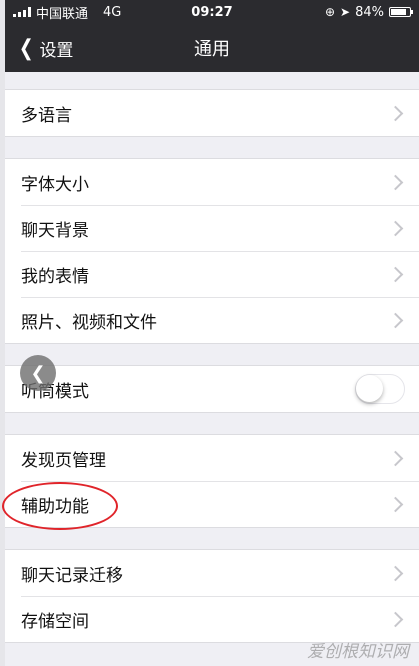 Image resolution: width=419 pixels, height=666 pixels. Describe the element at coordinates (56, 50) in the screenshot. I see `back-label: 设置` at that location.